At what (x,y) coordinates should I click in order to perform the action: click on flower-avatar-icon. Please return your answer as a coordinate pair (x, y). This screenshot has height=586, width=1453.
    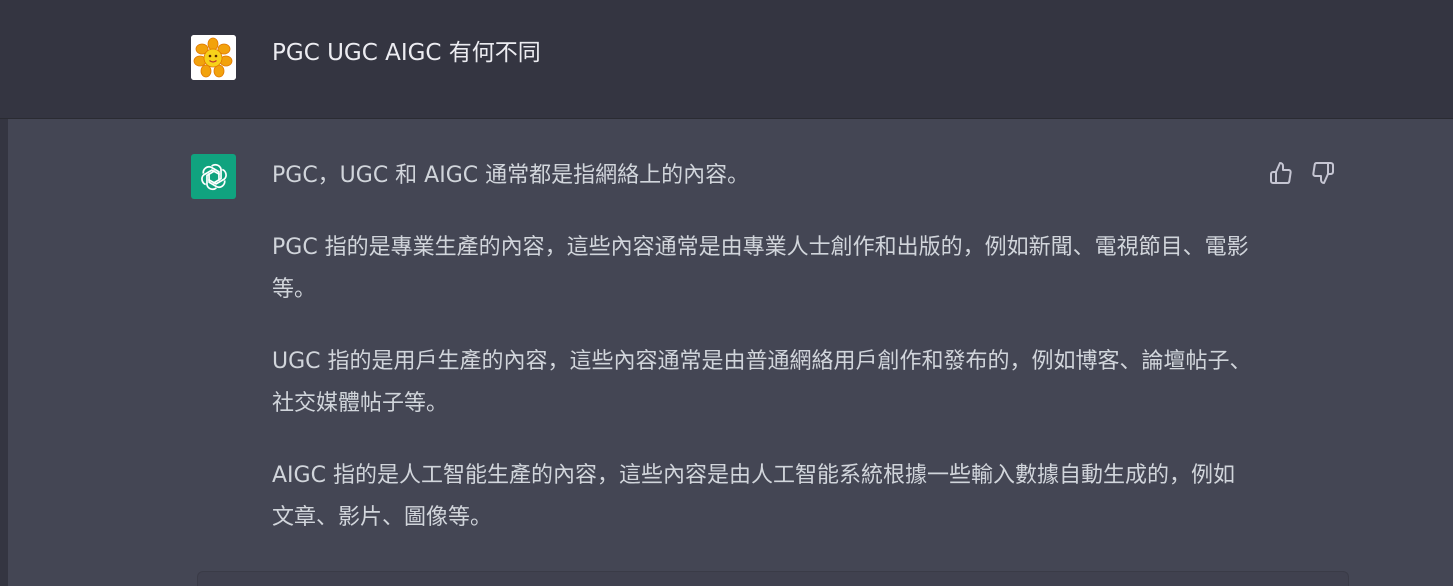
    Looking at the image, I should click on (213, 57).